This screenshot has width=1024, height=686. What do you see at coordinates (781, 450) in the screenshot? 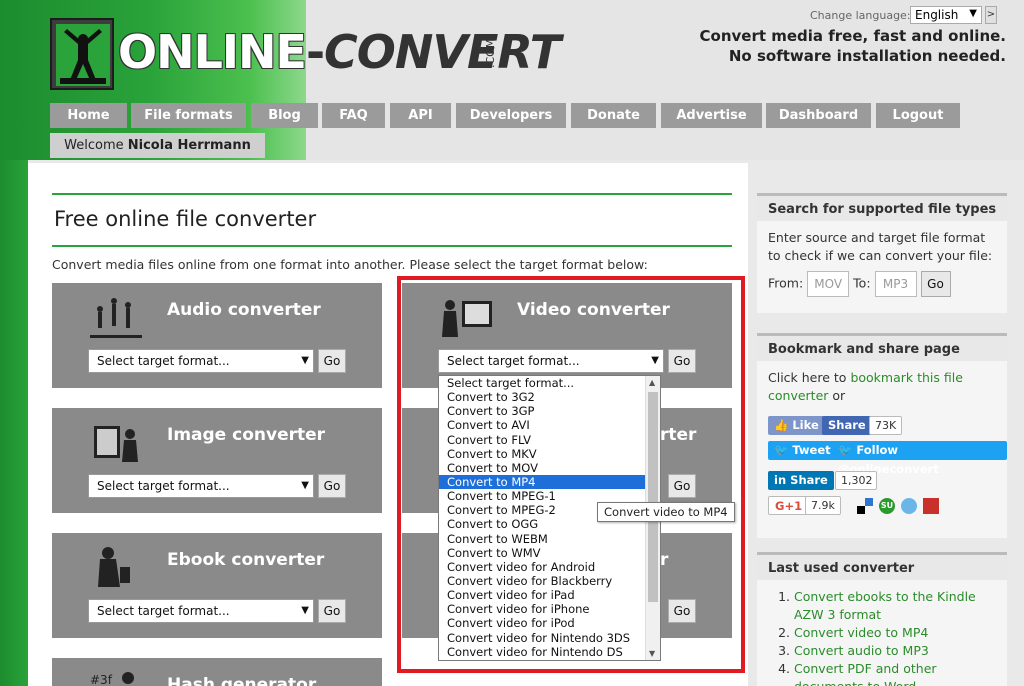
I see `twitter-bird-icon: 🐦` at bounding box center [781, 450].